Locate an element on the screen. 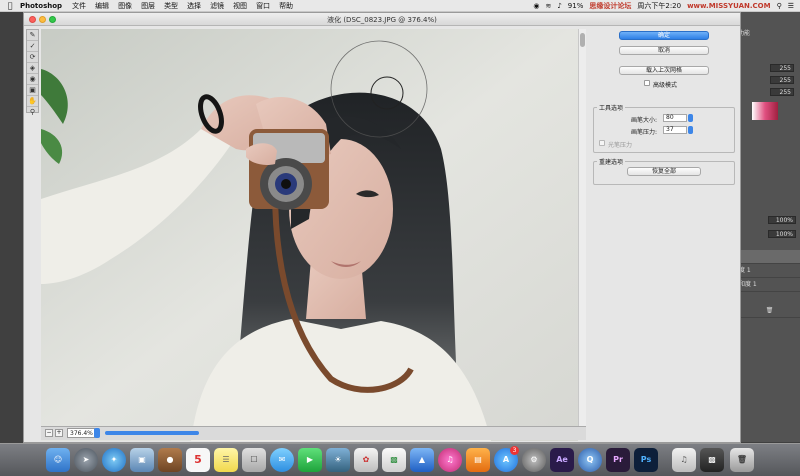 The width and height of the screenshot is (800, 476). system-preferences-icon: ⚙ is located at coordinates (534, 460).